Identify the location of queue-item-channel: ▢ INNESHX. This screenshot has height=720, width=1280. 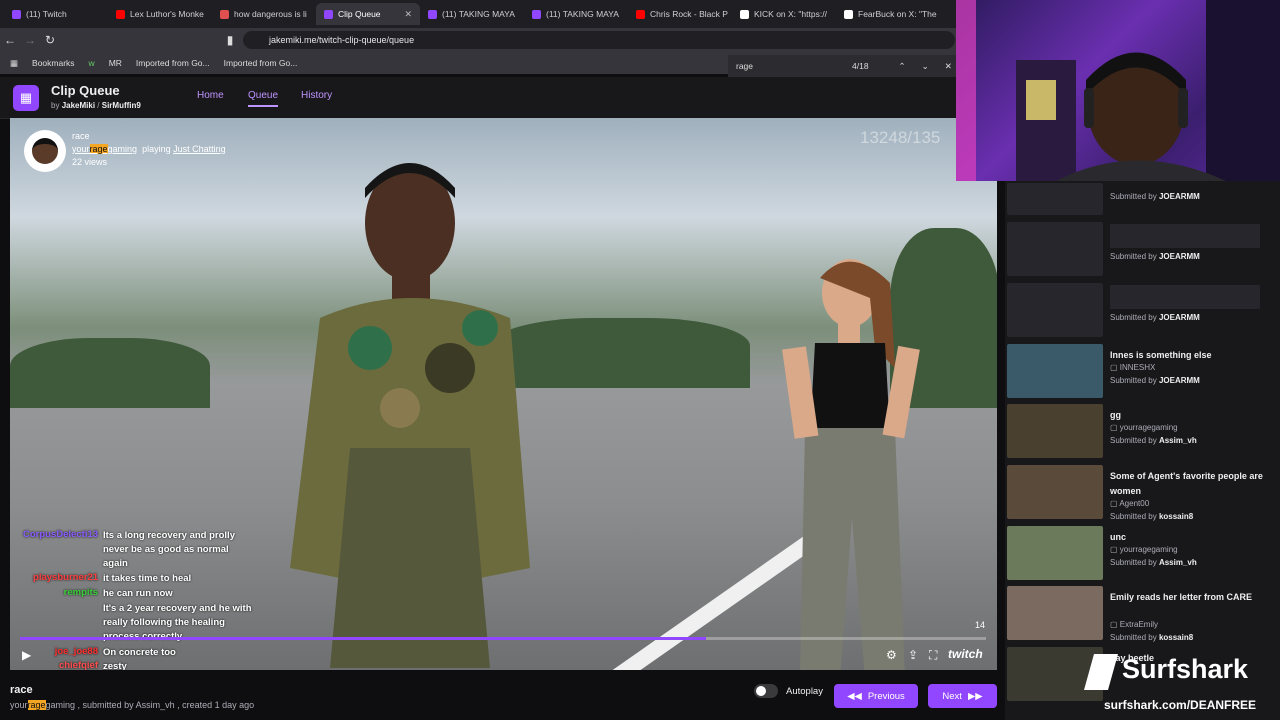
(1132, 367).